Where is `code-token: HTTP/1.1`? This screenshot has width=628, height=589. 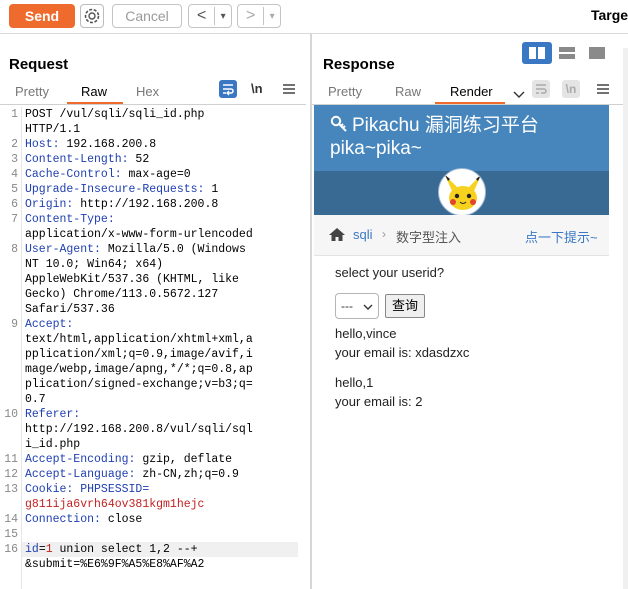
code-token: HTTP/1.1 is located at coordinates (53, 129).